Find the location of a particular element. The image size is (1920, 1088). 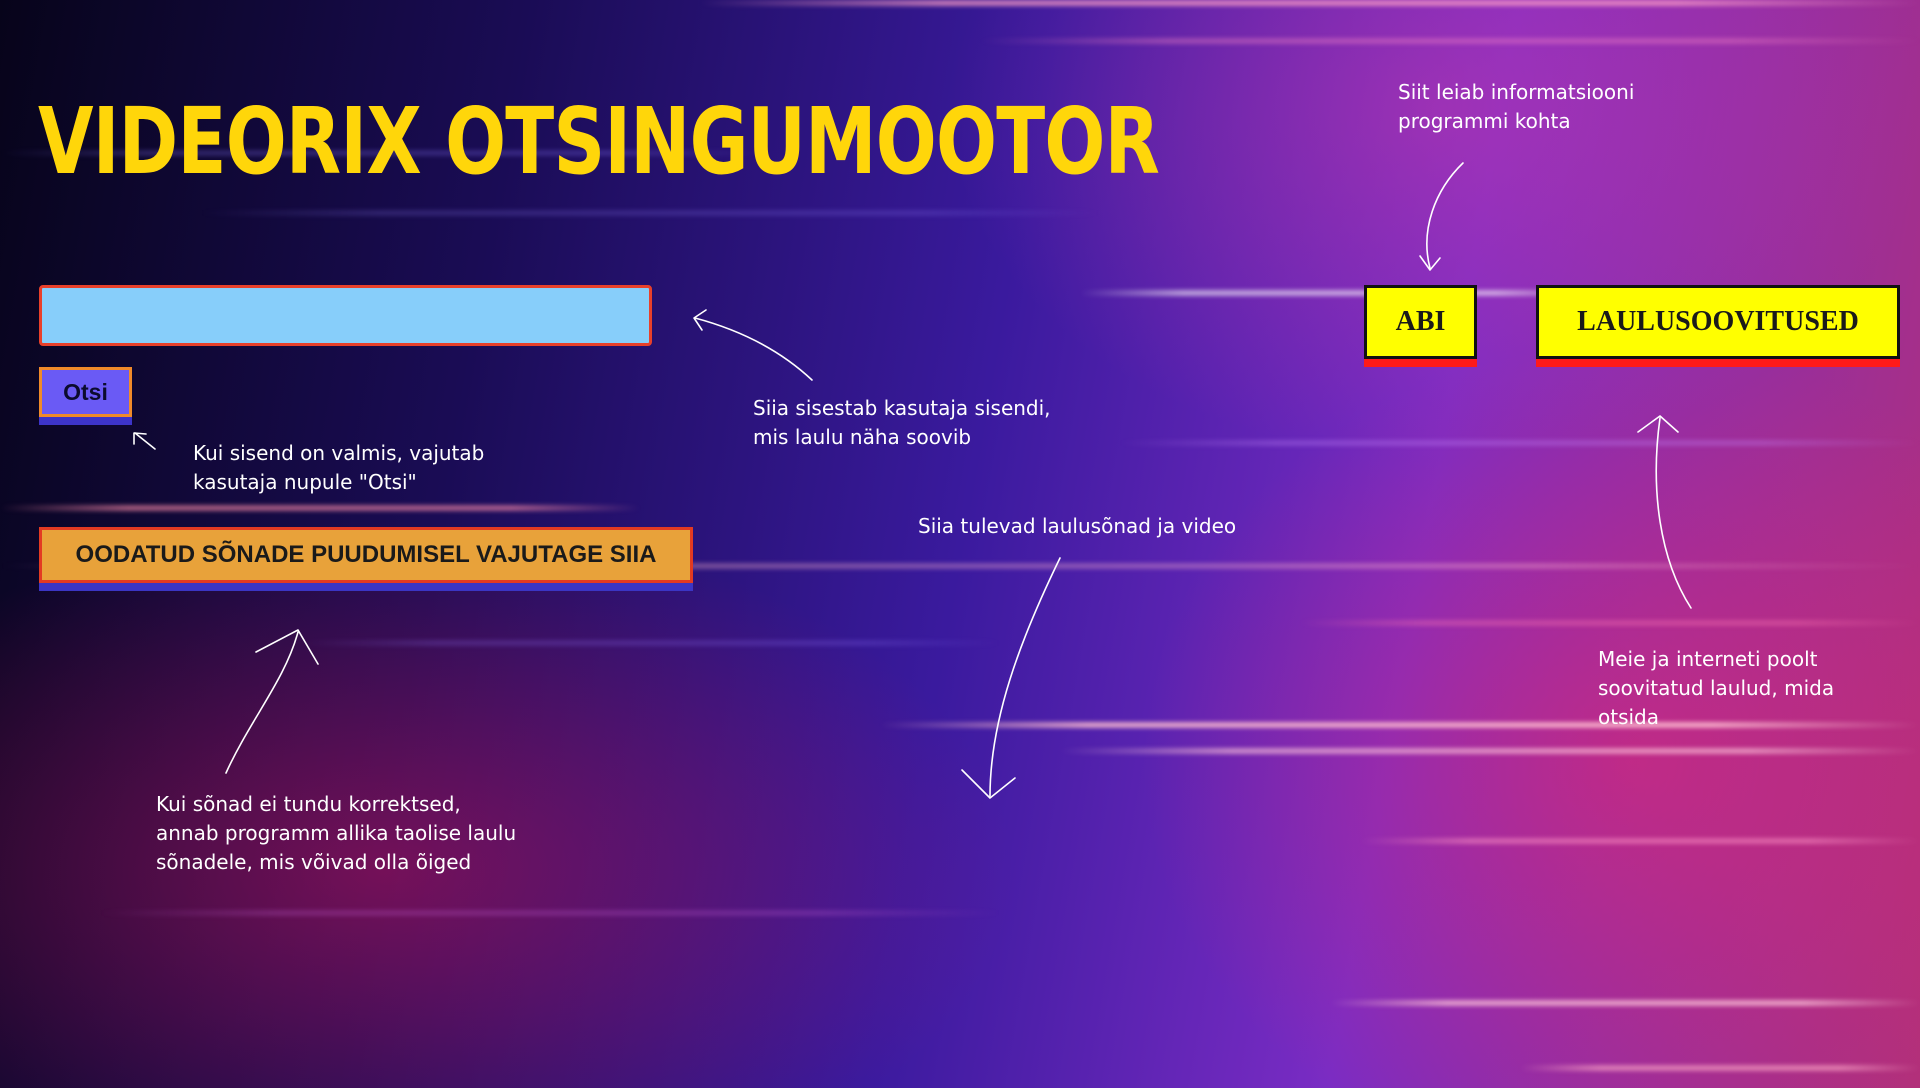

help-button: ABI is located at coordinates (1420, 322).